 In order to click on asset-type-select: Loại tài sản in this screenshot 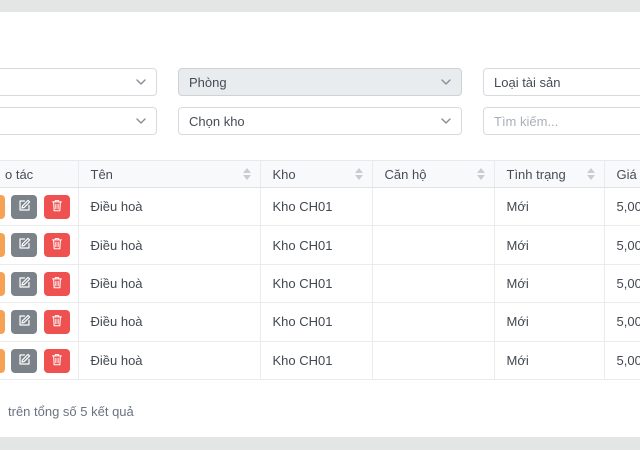, I will do `click(561, 82)`.